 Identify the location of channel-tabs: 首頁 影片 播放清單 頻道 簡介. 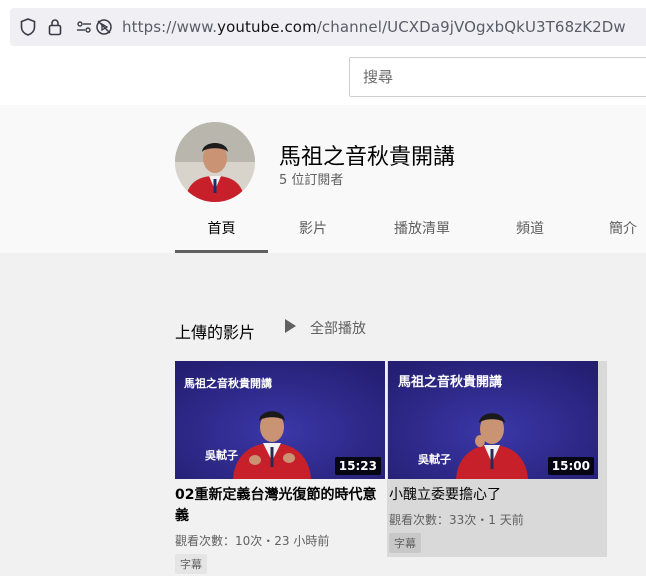
(323, 231).